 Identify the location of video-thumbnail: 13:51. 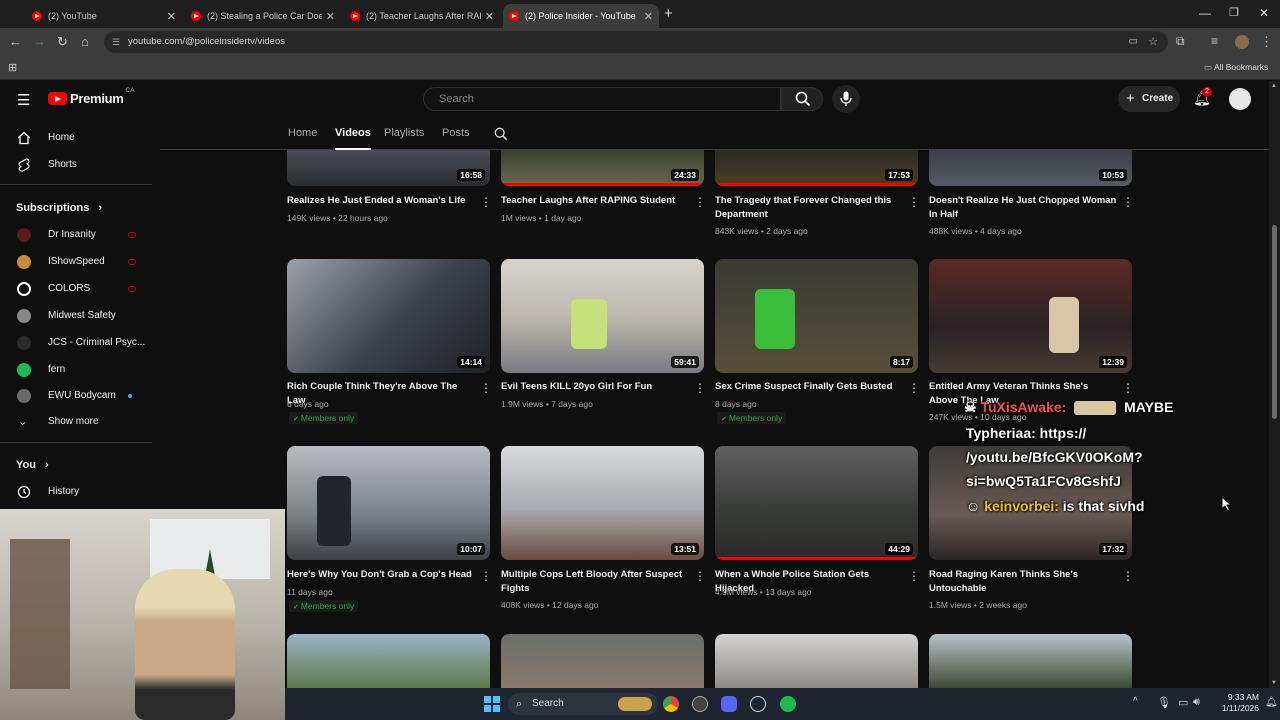
(602, 503).